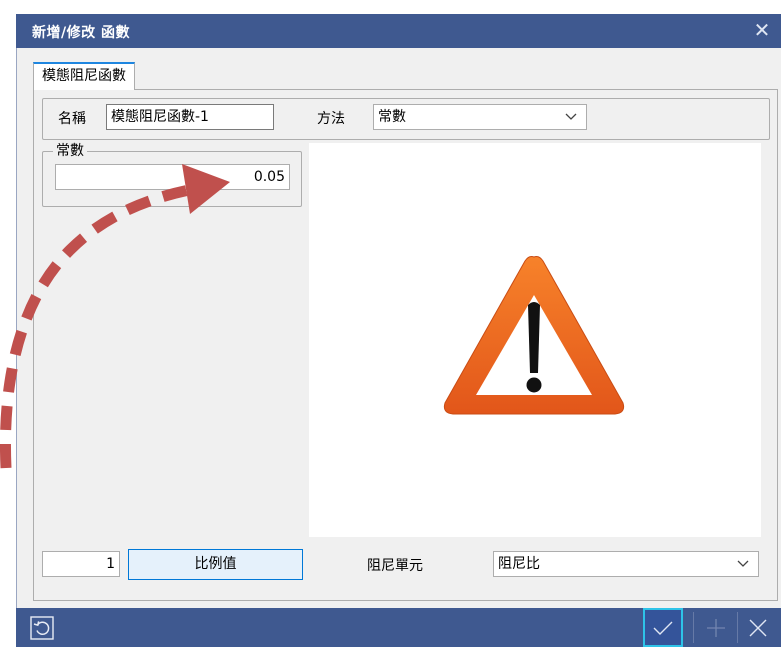 This screenshot has width=781, height=647. I want to click on constant-input: 0.05, so click(172, 177).